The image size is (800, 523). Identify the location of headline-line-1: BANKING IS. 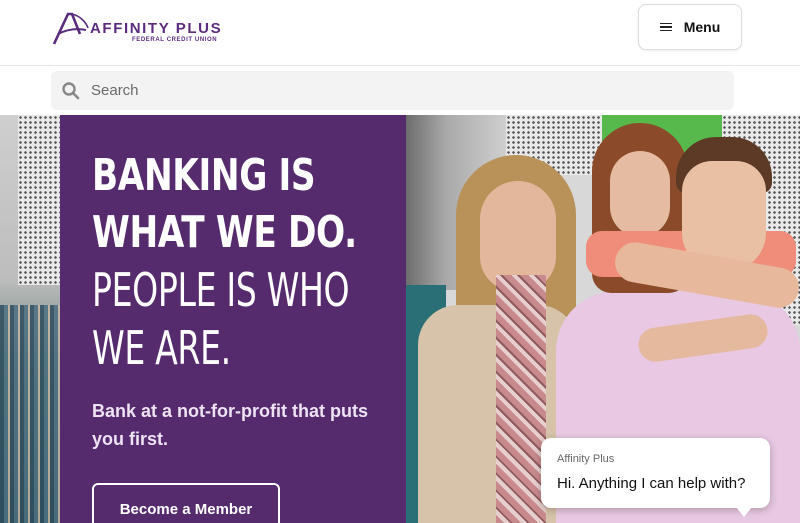
(204, 175).